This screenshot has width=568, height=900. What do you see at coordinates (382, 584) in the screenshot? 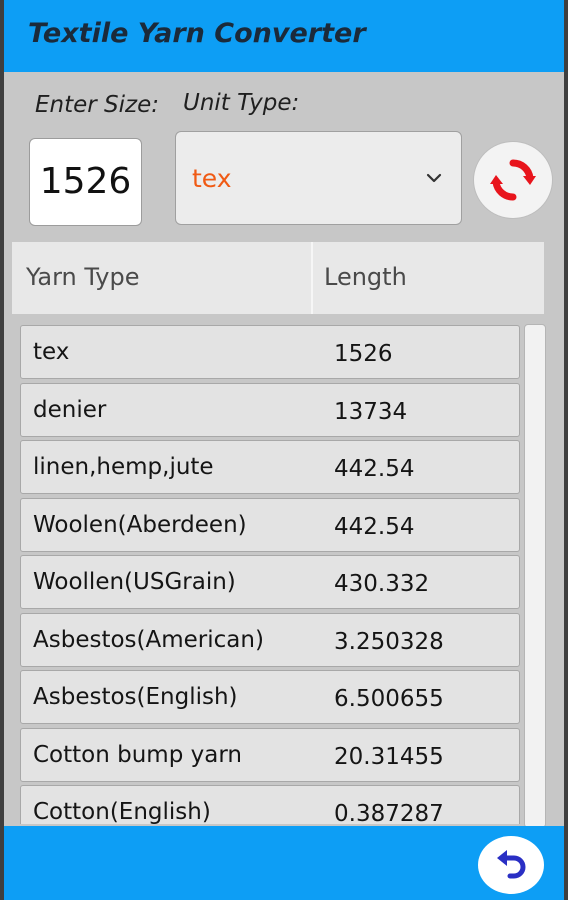
I see `length-cell: 430.332` at bounding box center [382, 584].